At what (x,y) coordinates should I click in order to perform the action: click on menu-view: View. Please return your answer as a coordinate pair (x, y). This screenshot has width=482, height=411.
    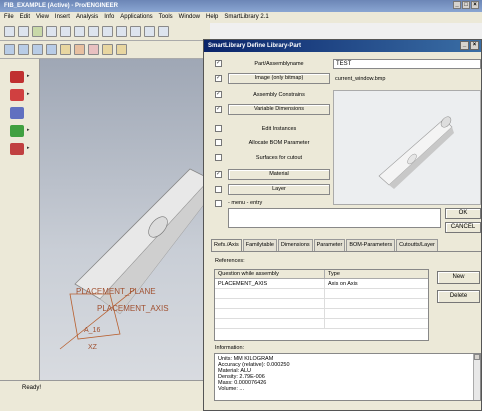
    Looking at the image, I should click on (42, 17).